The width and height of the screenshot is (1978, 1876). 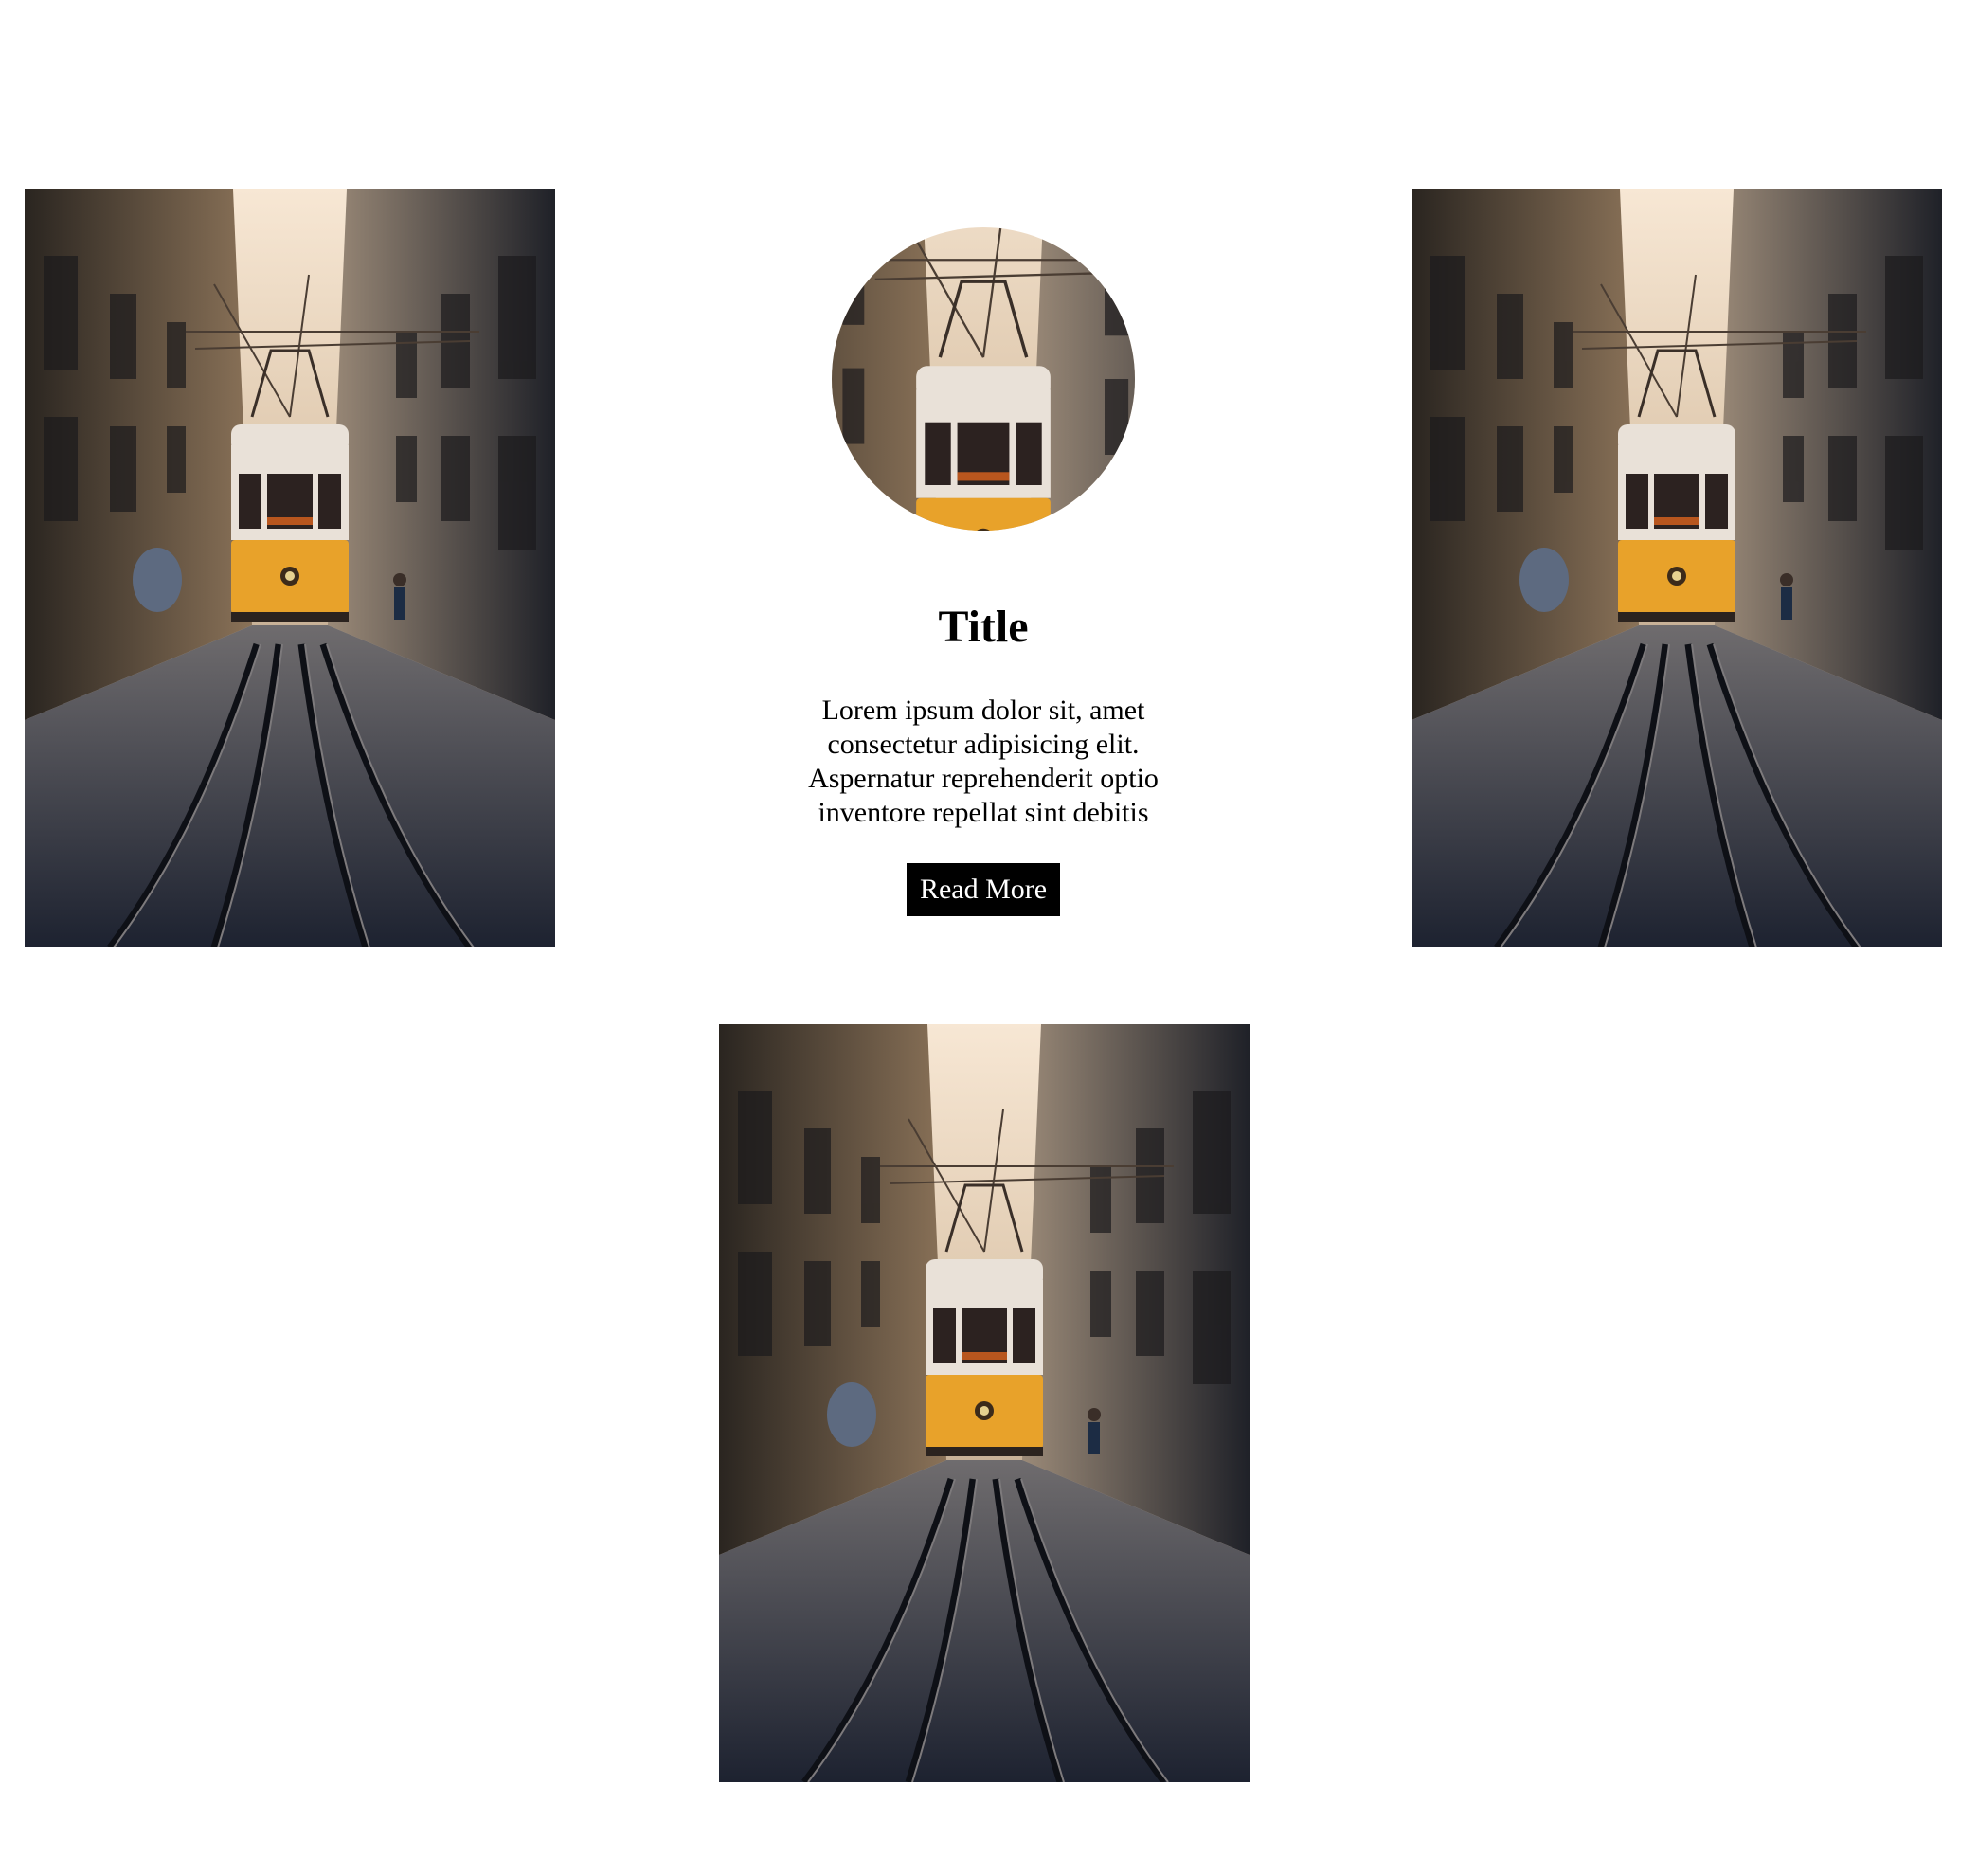 What do you see at coordinates (983, 379) in the screenshot?
I see `card-avatar` at bounding box center [983, 379].